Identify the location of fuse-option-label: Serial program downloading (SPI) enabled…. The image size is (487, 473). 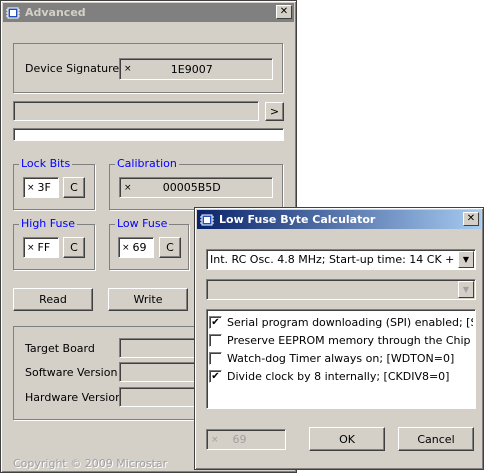
(350, 322).